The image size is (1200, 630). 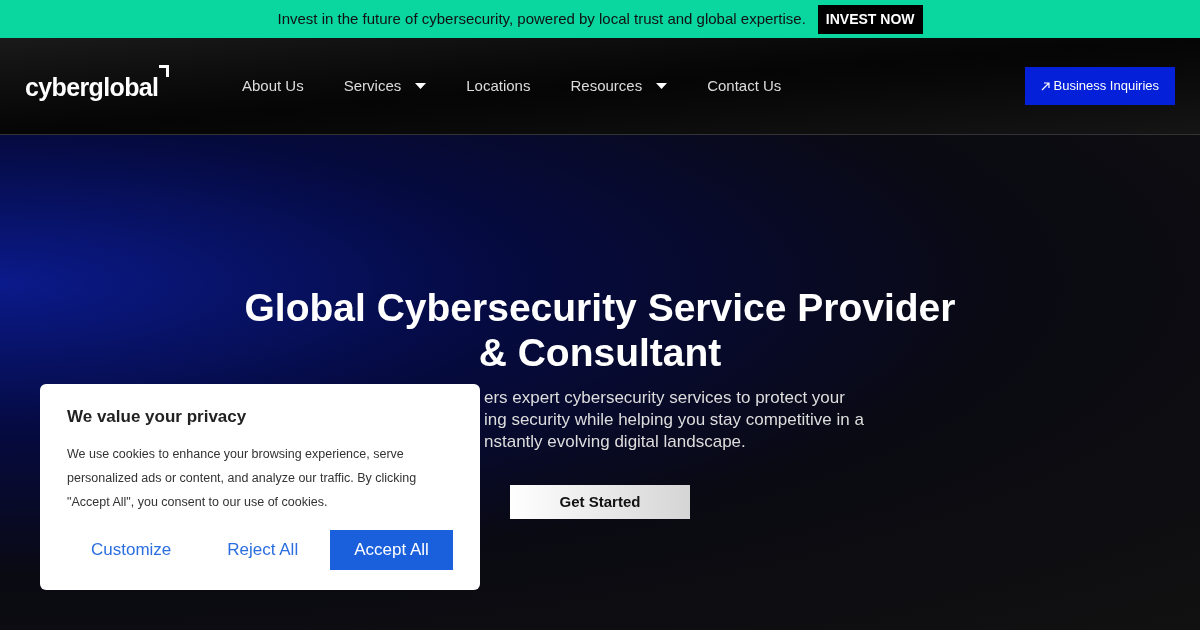 I want to click on invest-now-button: INVEST NOW, so click(x=870, y=19).